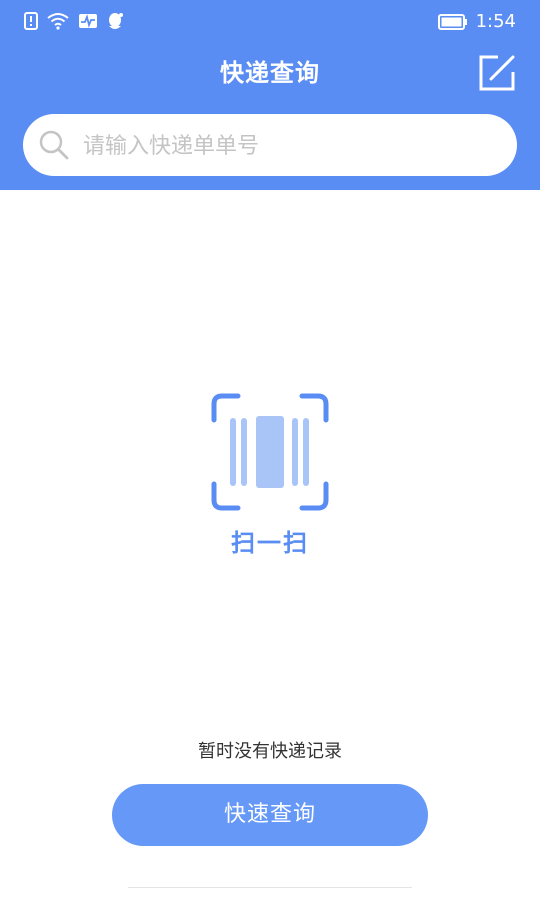  What do you see at coordinates (452, 22) in the screenshot?
I see `battery-icon` at bounding box center [452, 22].